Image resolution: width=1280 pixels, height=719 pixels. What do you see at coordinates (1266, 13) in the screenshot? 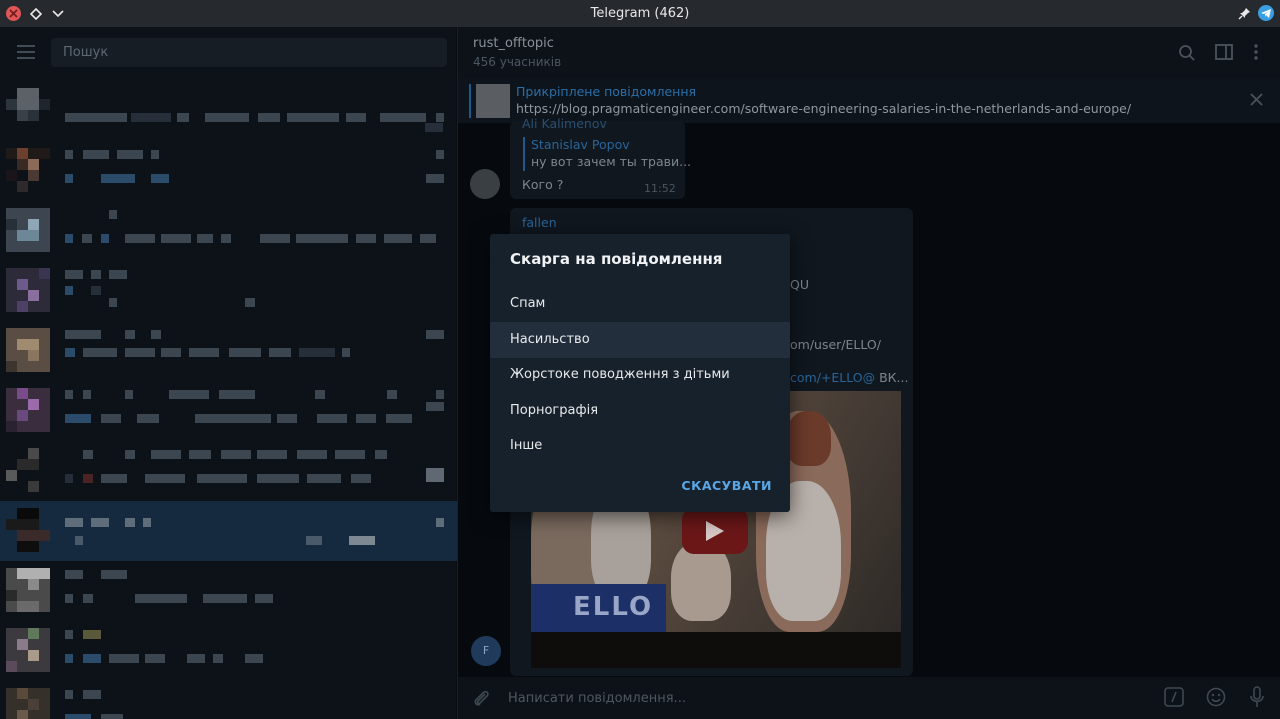
I see `telegram-tray-icon` at bounding box center [1266, 13].